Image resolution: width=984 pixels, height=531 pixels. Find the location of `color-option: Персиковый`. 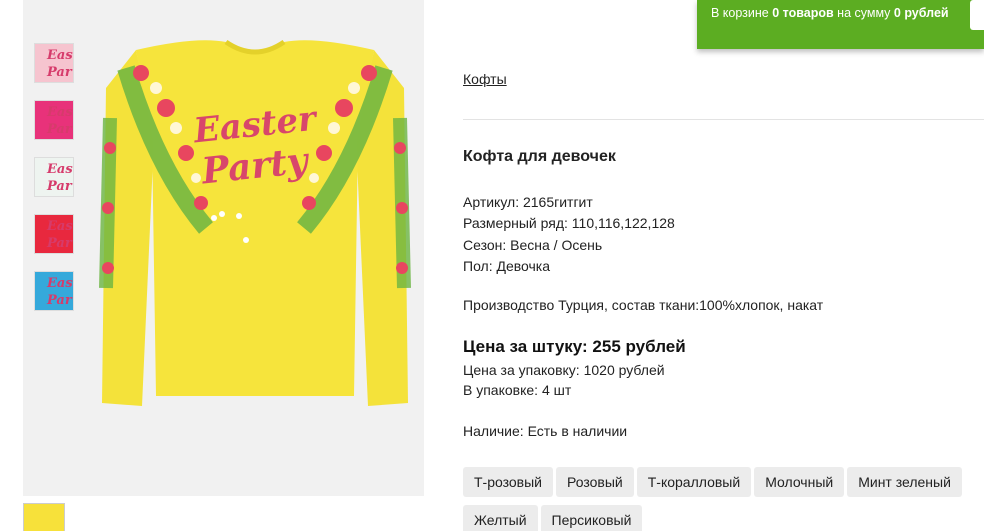

color-option: Персиковый is located at coordinates (591, 518).